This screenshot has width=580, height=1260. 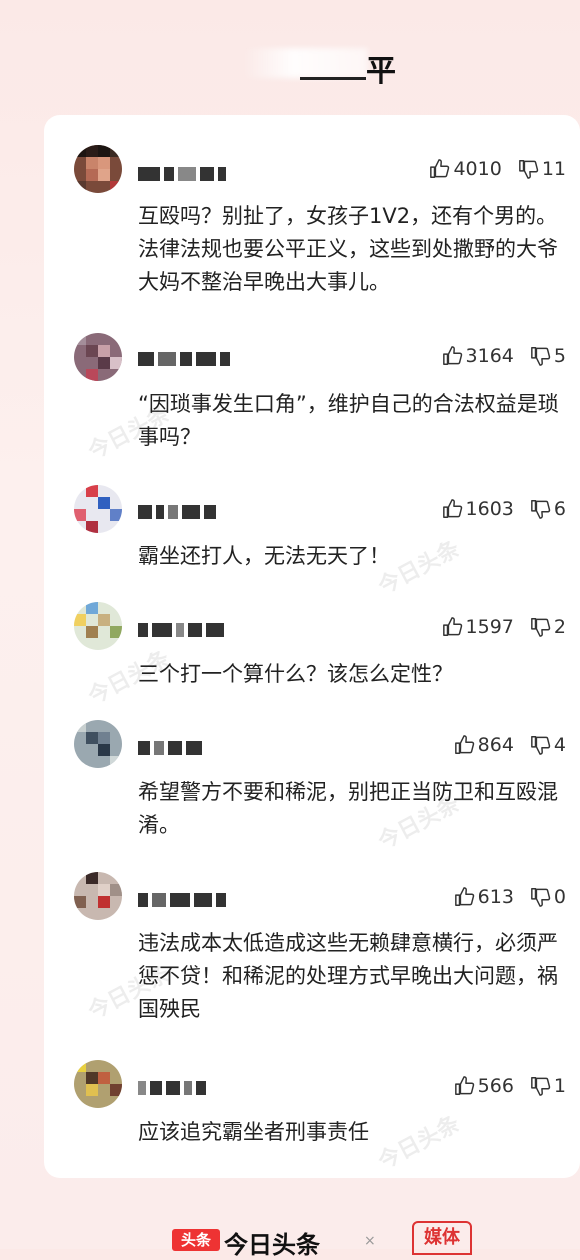 What do you see at coordinates (553, 169) in the screenshot?
I see `dislike-count: 11` at bounding box center [553, 169].